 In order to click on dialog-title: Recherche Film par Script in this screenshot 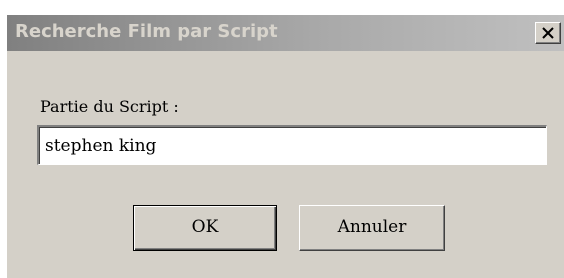, I will do `click(146, 31)`.